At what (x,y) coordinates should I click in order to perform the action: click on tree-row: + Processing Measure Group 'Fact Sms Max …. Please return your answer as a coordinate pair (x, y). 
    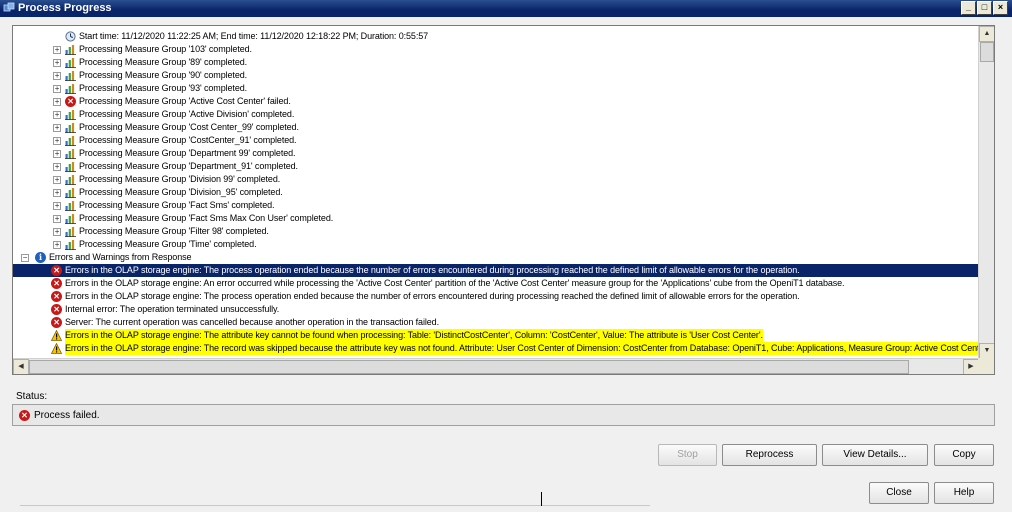
    Looking at the image, I should click on (496, 218).